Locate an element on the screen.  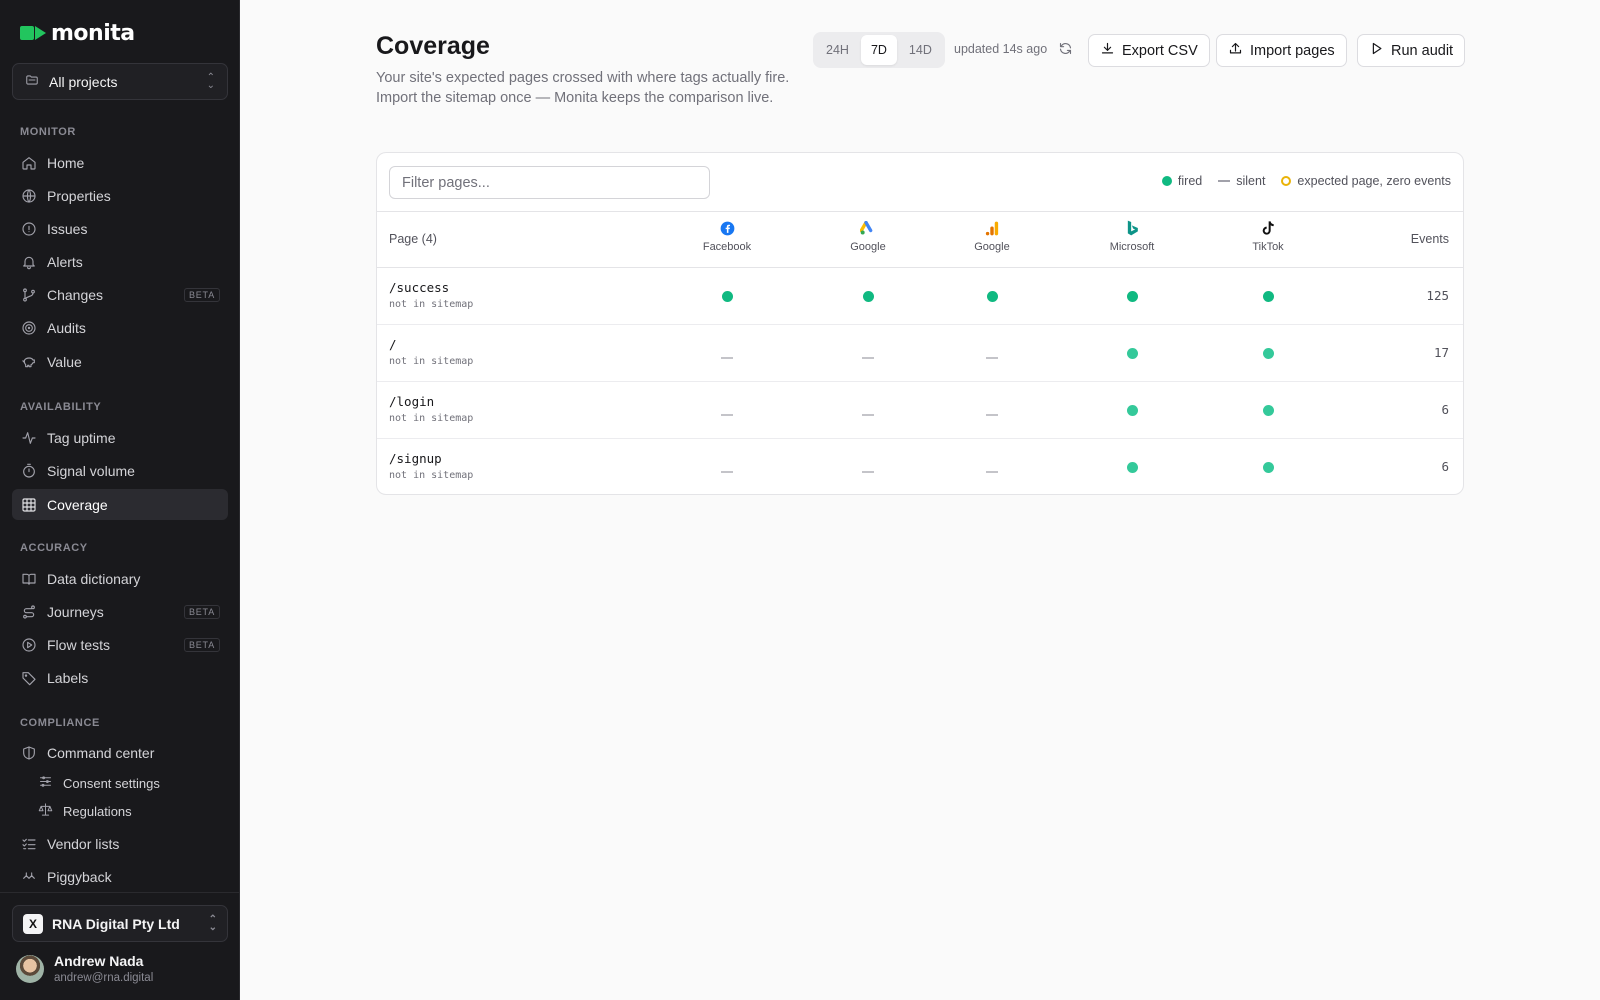
sidebar-item-tag-uptime: Tag uptime is located at coordinates (120, 437).